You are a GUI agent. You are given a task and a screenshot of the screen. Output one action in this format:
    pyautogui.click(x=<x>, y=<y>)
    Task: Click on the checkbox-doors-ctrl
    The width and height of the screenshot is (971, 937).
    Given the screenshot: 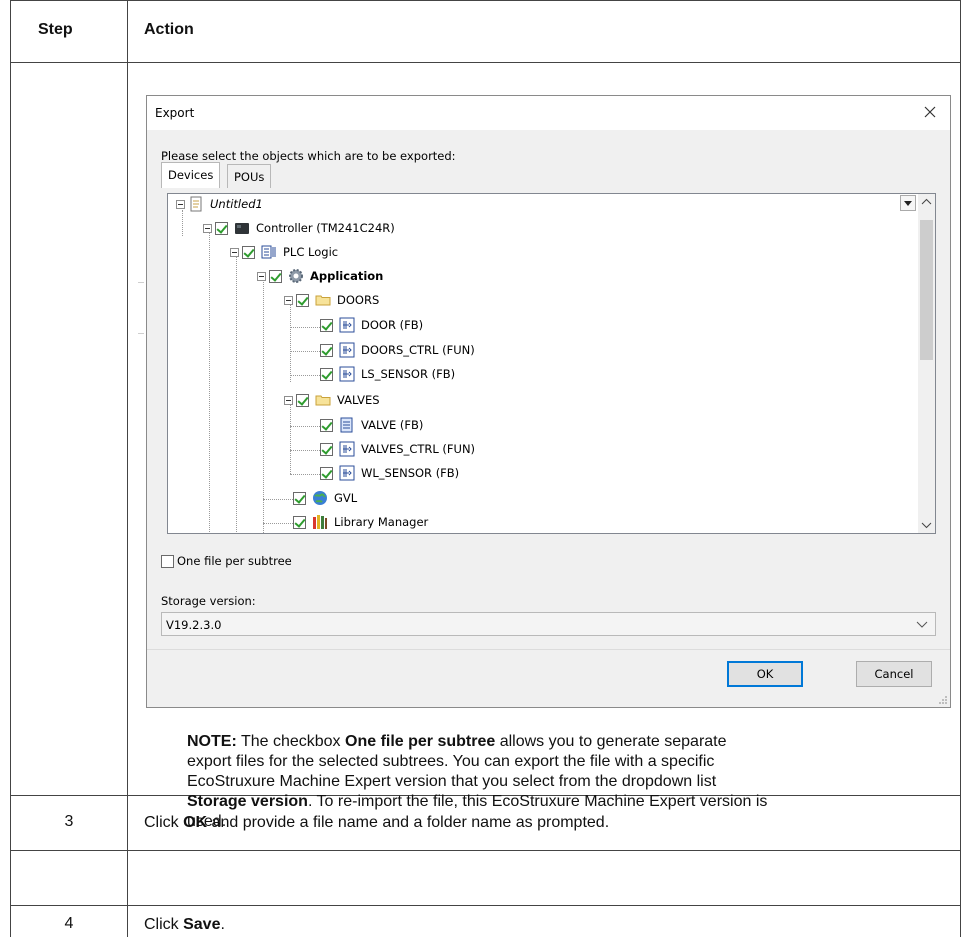 What is the action you would take?
    pyautogui.click(x=326, y=350)
    